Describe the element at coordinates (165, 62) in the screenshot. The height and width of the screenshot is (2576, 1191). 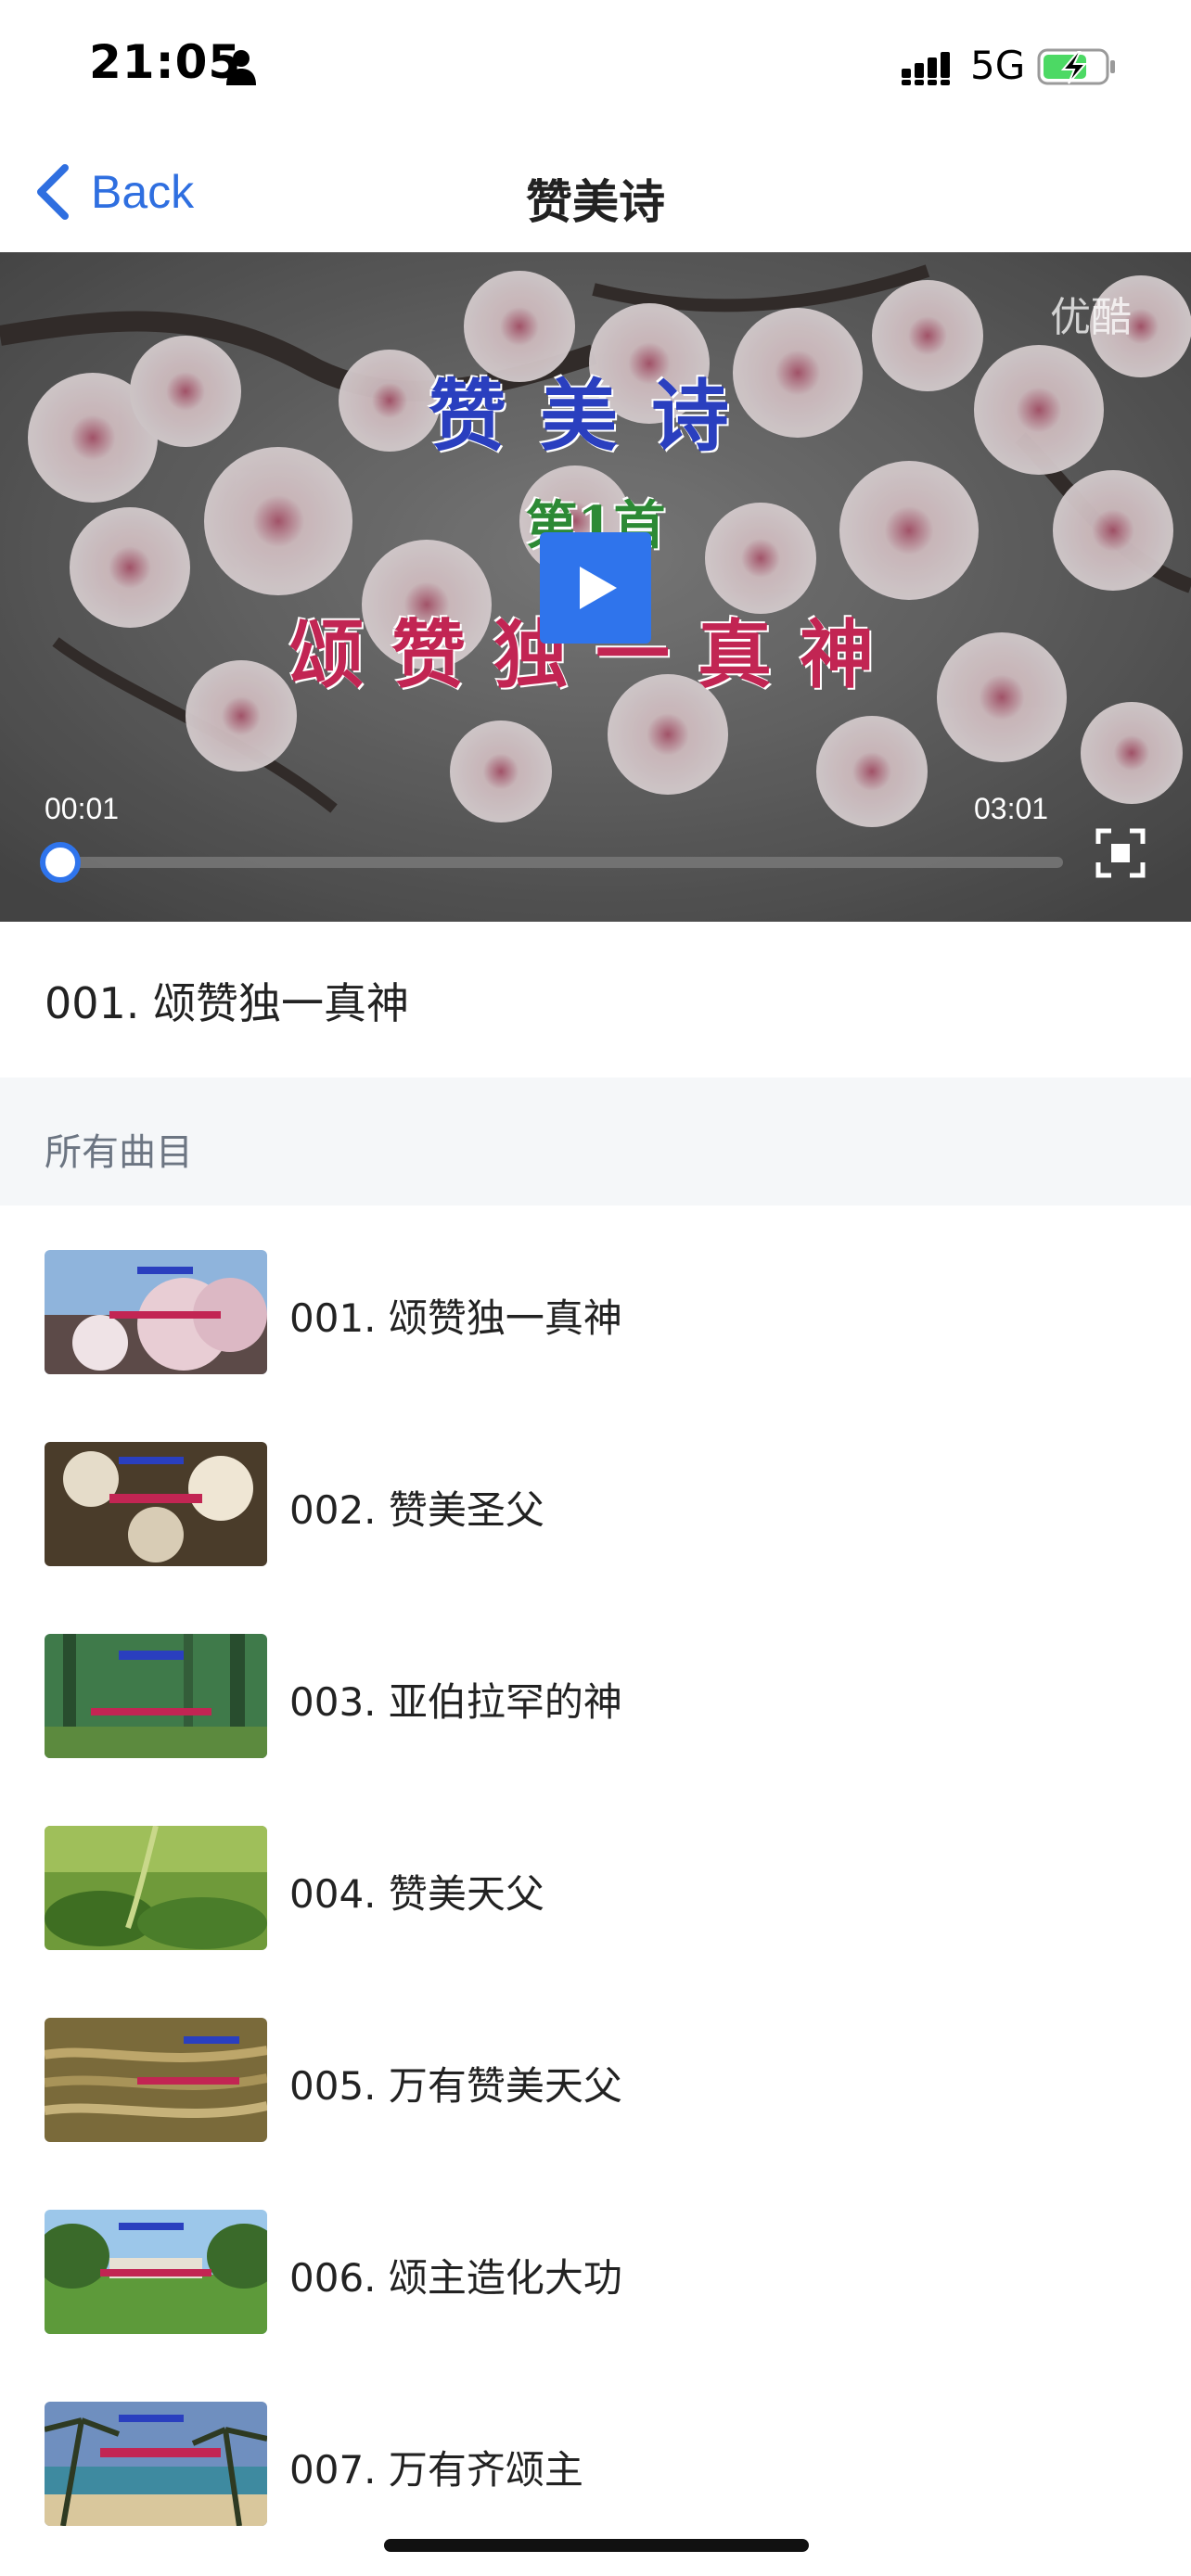
I see `status-time: 21:05` at that location.